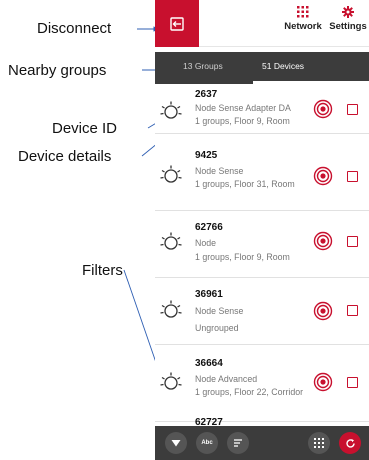 The height and width of the screenshot is (460, 369). What do you see at coordinates (74, 28) in the screenshot?
I see `annotation-disconnect: Disconnect` at bounding box center [74, 28].